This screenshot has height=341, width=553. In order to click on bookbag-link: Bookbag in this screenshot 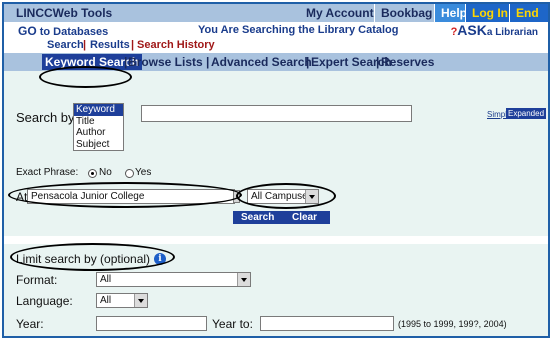, I will do `click(406, 13)`.